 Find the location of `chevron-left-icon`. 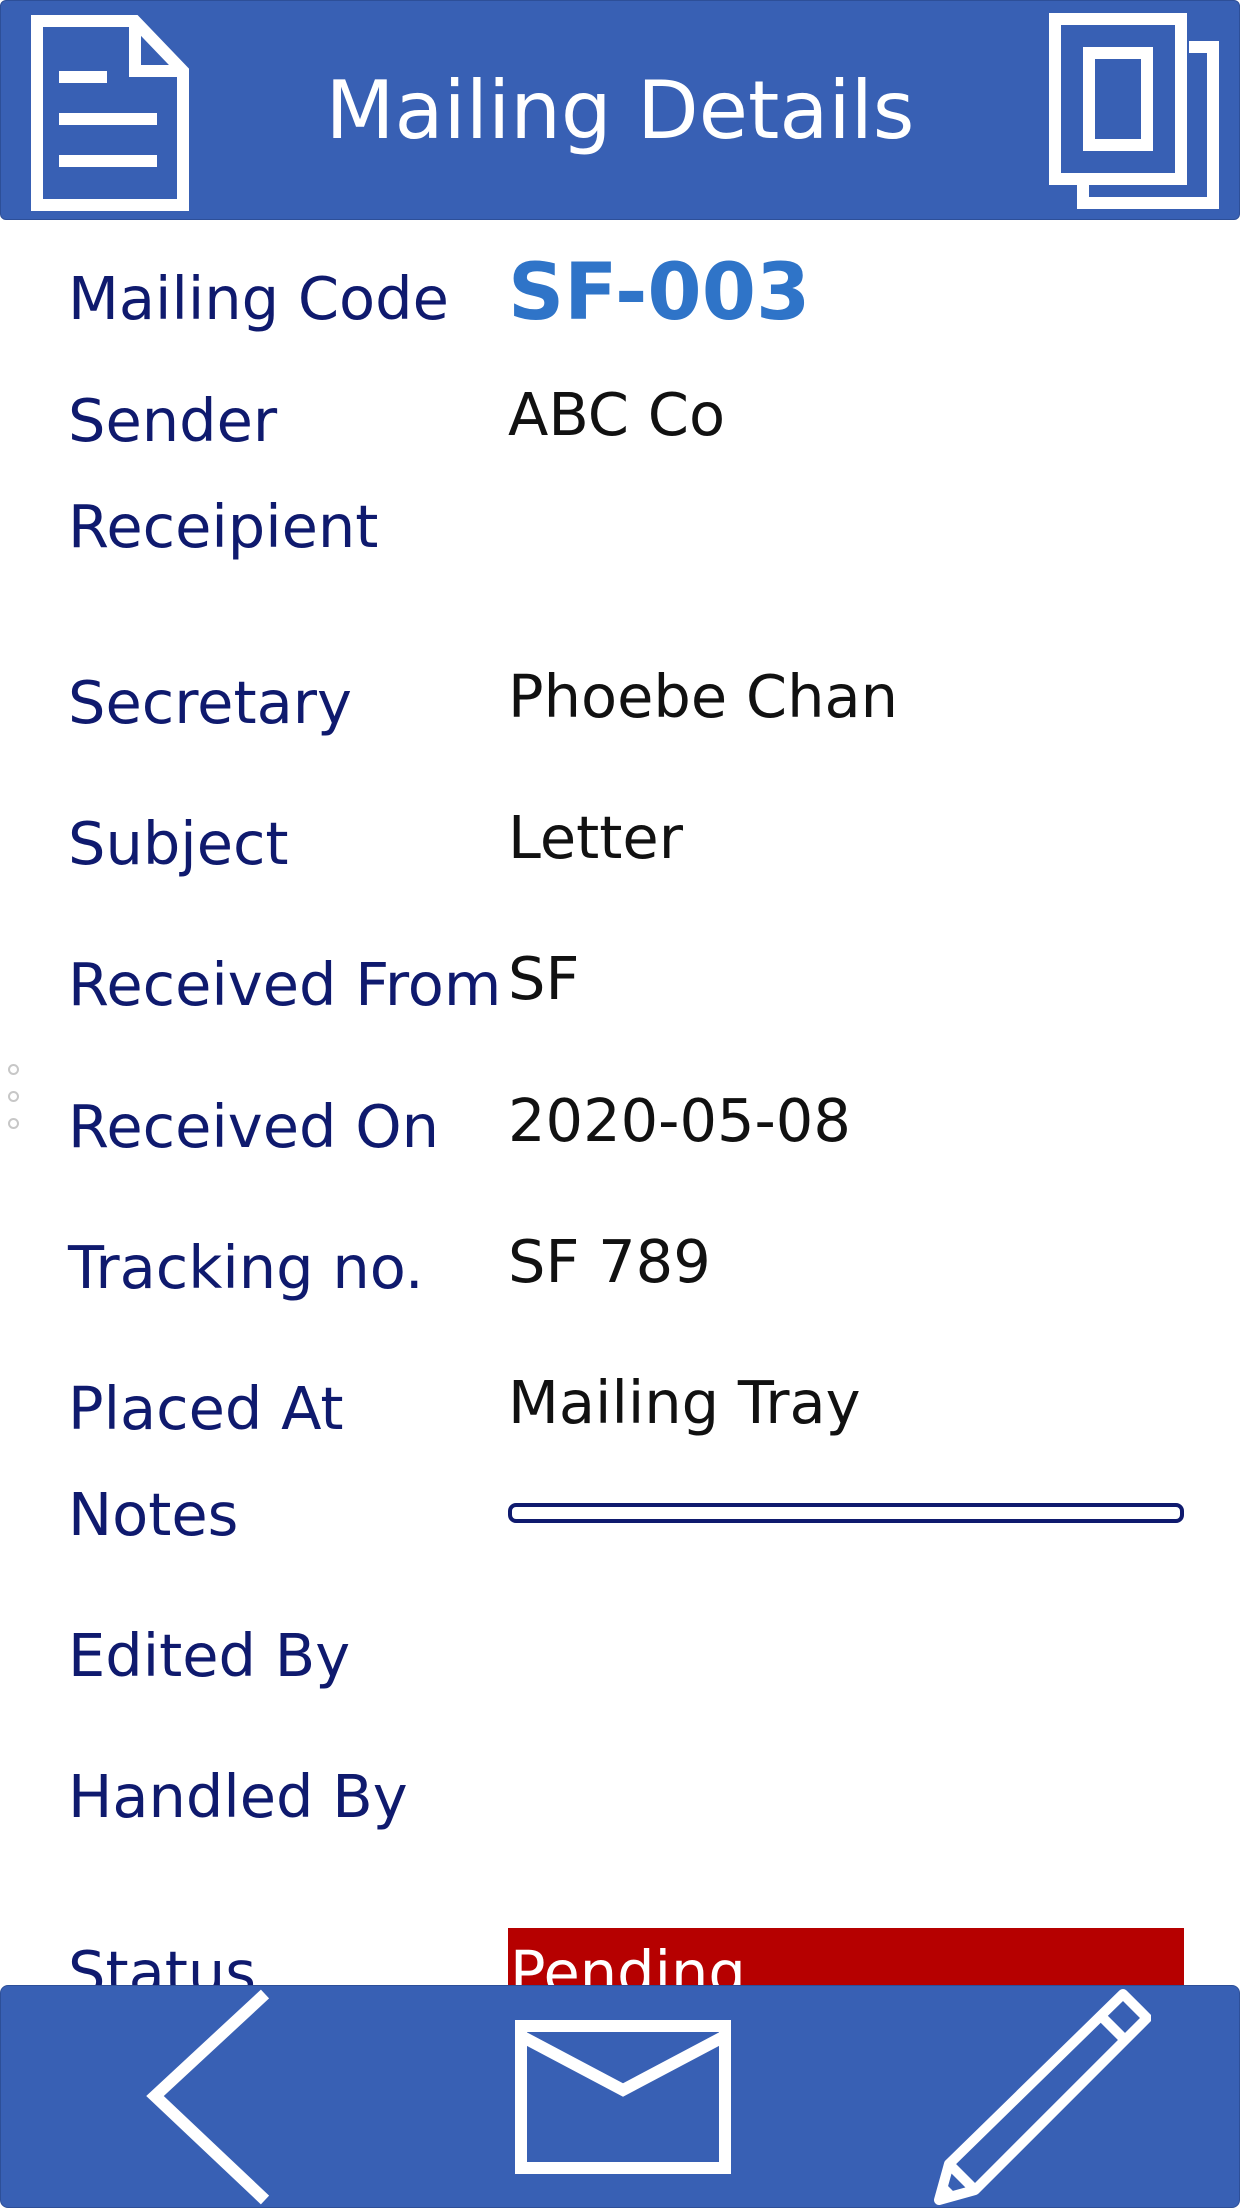

chevron-left-icon is located at coordinates (208, 2097).